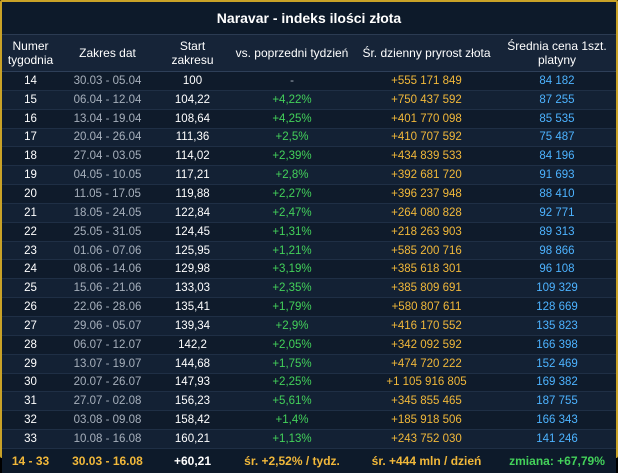 The image size is (618, 473). Describe the element at coordinates (557, 420) in the screenshot. I see `cell-price: 166 343` at that location.